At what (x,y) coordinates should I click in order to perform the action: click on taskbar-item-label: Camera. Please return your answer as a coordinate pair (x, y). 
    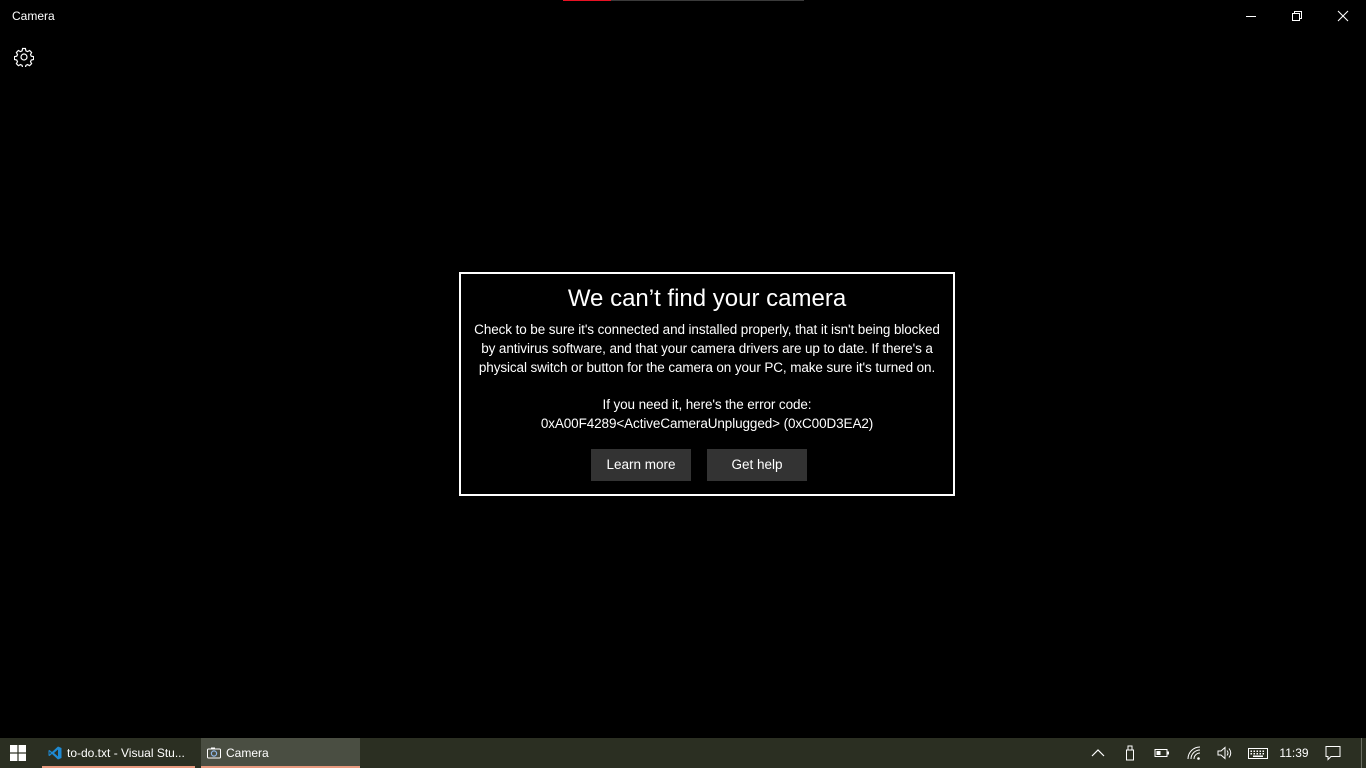
    Looking at the image, I should click on (247, 753).